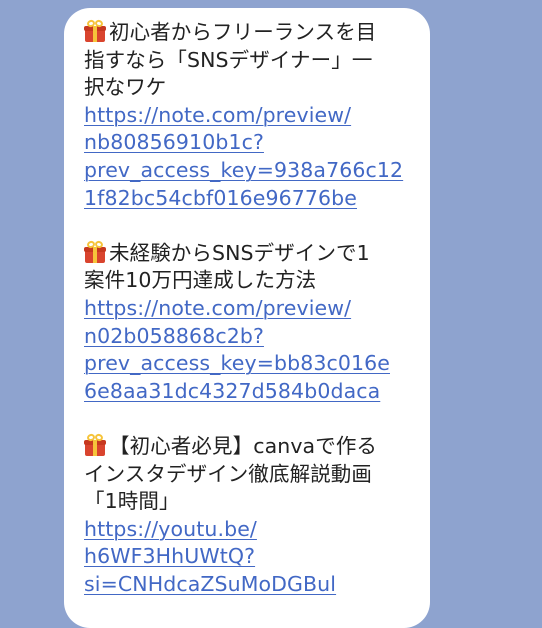 The width and height of the screenshot is (542, 628). I want to click on item-link-line: n02b058868c2b?, so click(257, 337).